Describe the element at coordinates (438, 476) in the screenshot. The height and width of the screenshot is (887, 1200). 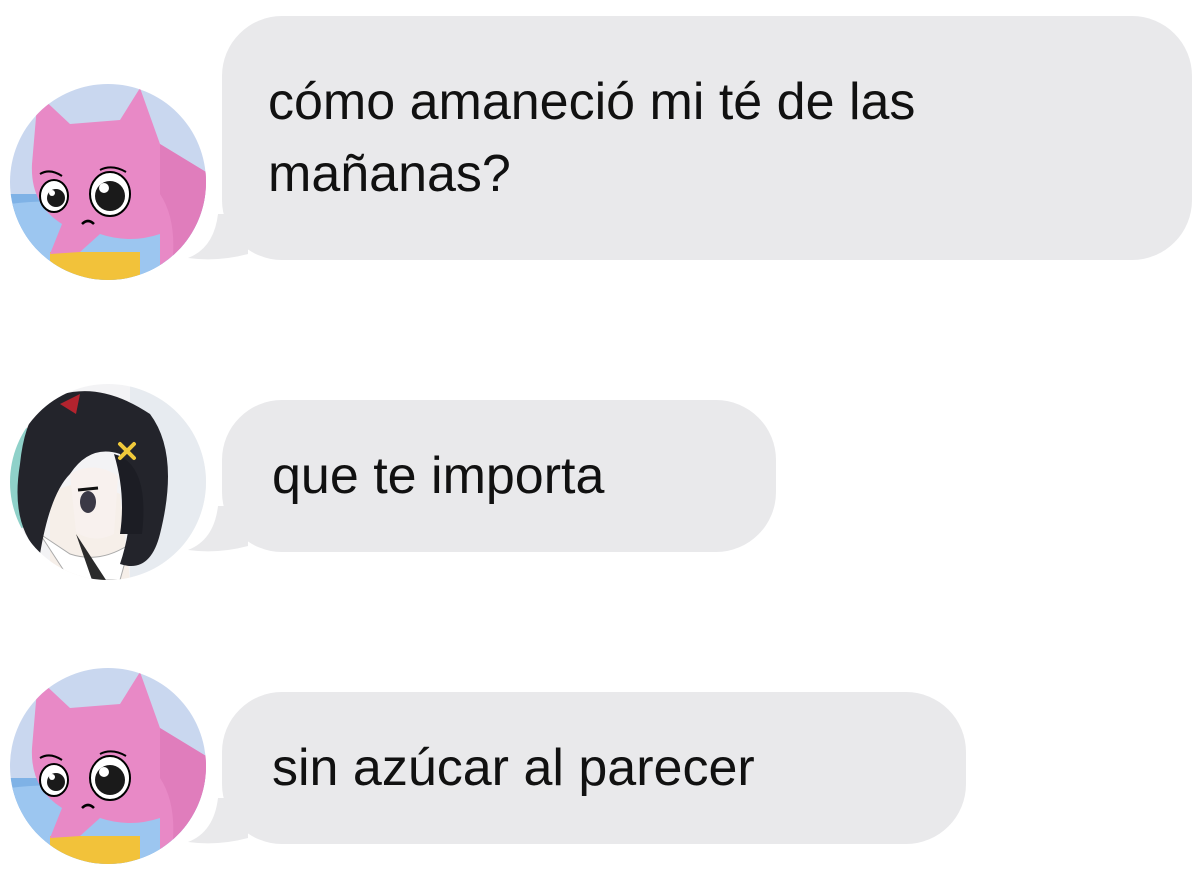
I see `message-text: que te importa` at that location.